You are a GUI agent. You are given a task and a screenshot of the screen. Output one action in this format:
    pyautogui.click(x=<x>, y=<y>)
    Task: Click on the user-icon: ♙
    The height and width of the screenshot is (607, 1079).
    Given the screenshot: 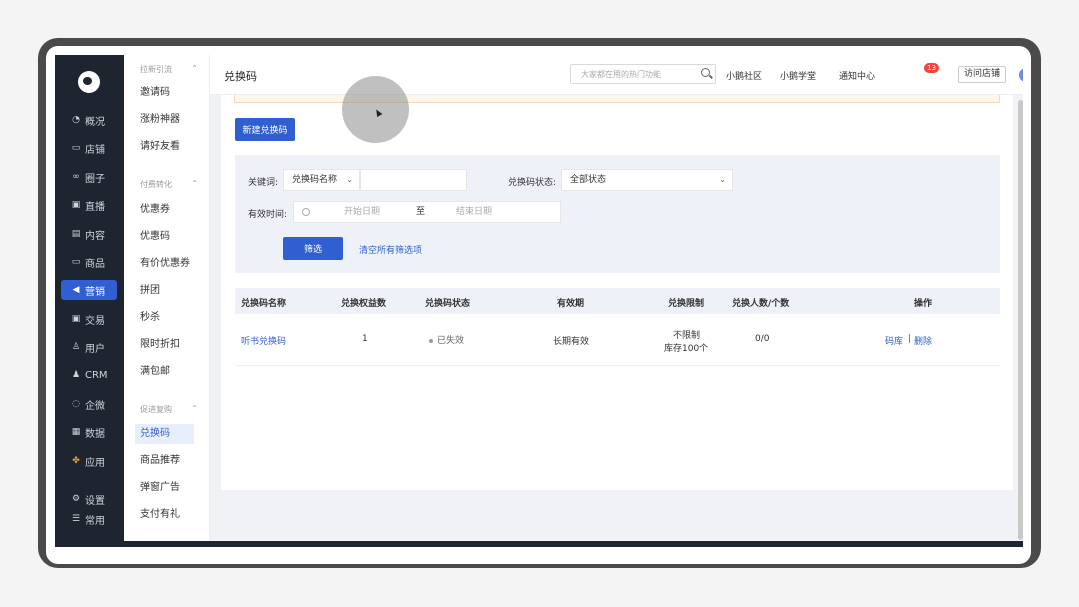 What is the action you would take?
    pyautogui.click(x=76, y=347)
    